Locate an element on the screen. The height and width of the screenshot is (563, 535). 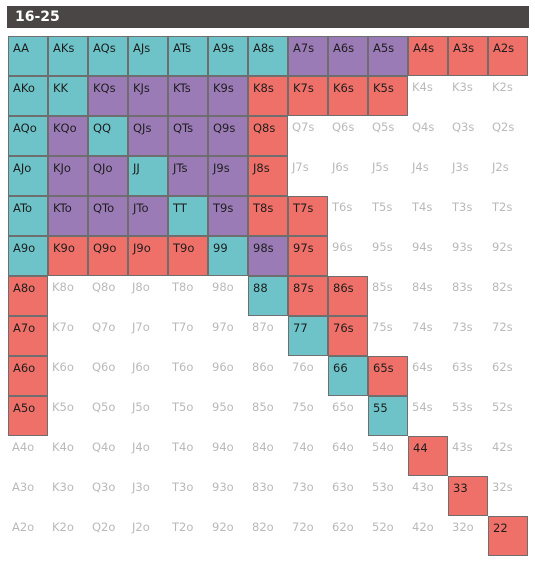
hand-cell: 87s is located at coordinates (308, 296).